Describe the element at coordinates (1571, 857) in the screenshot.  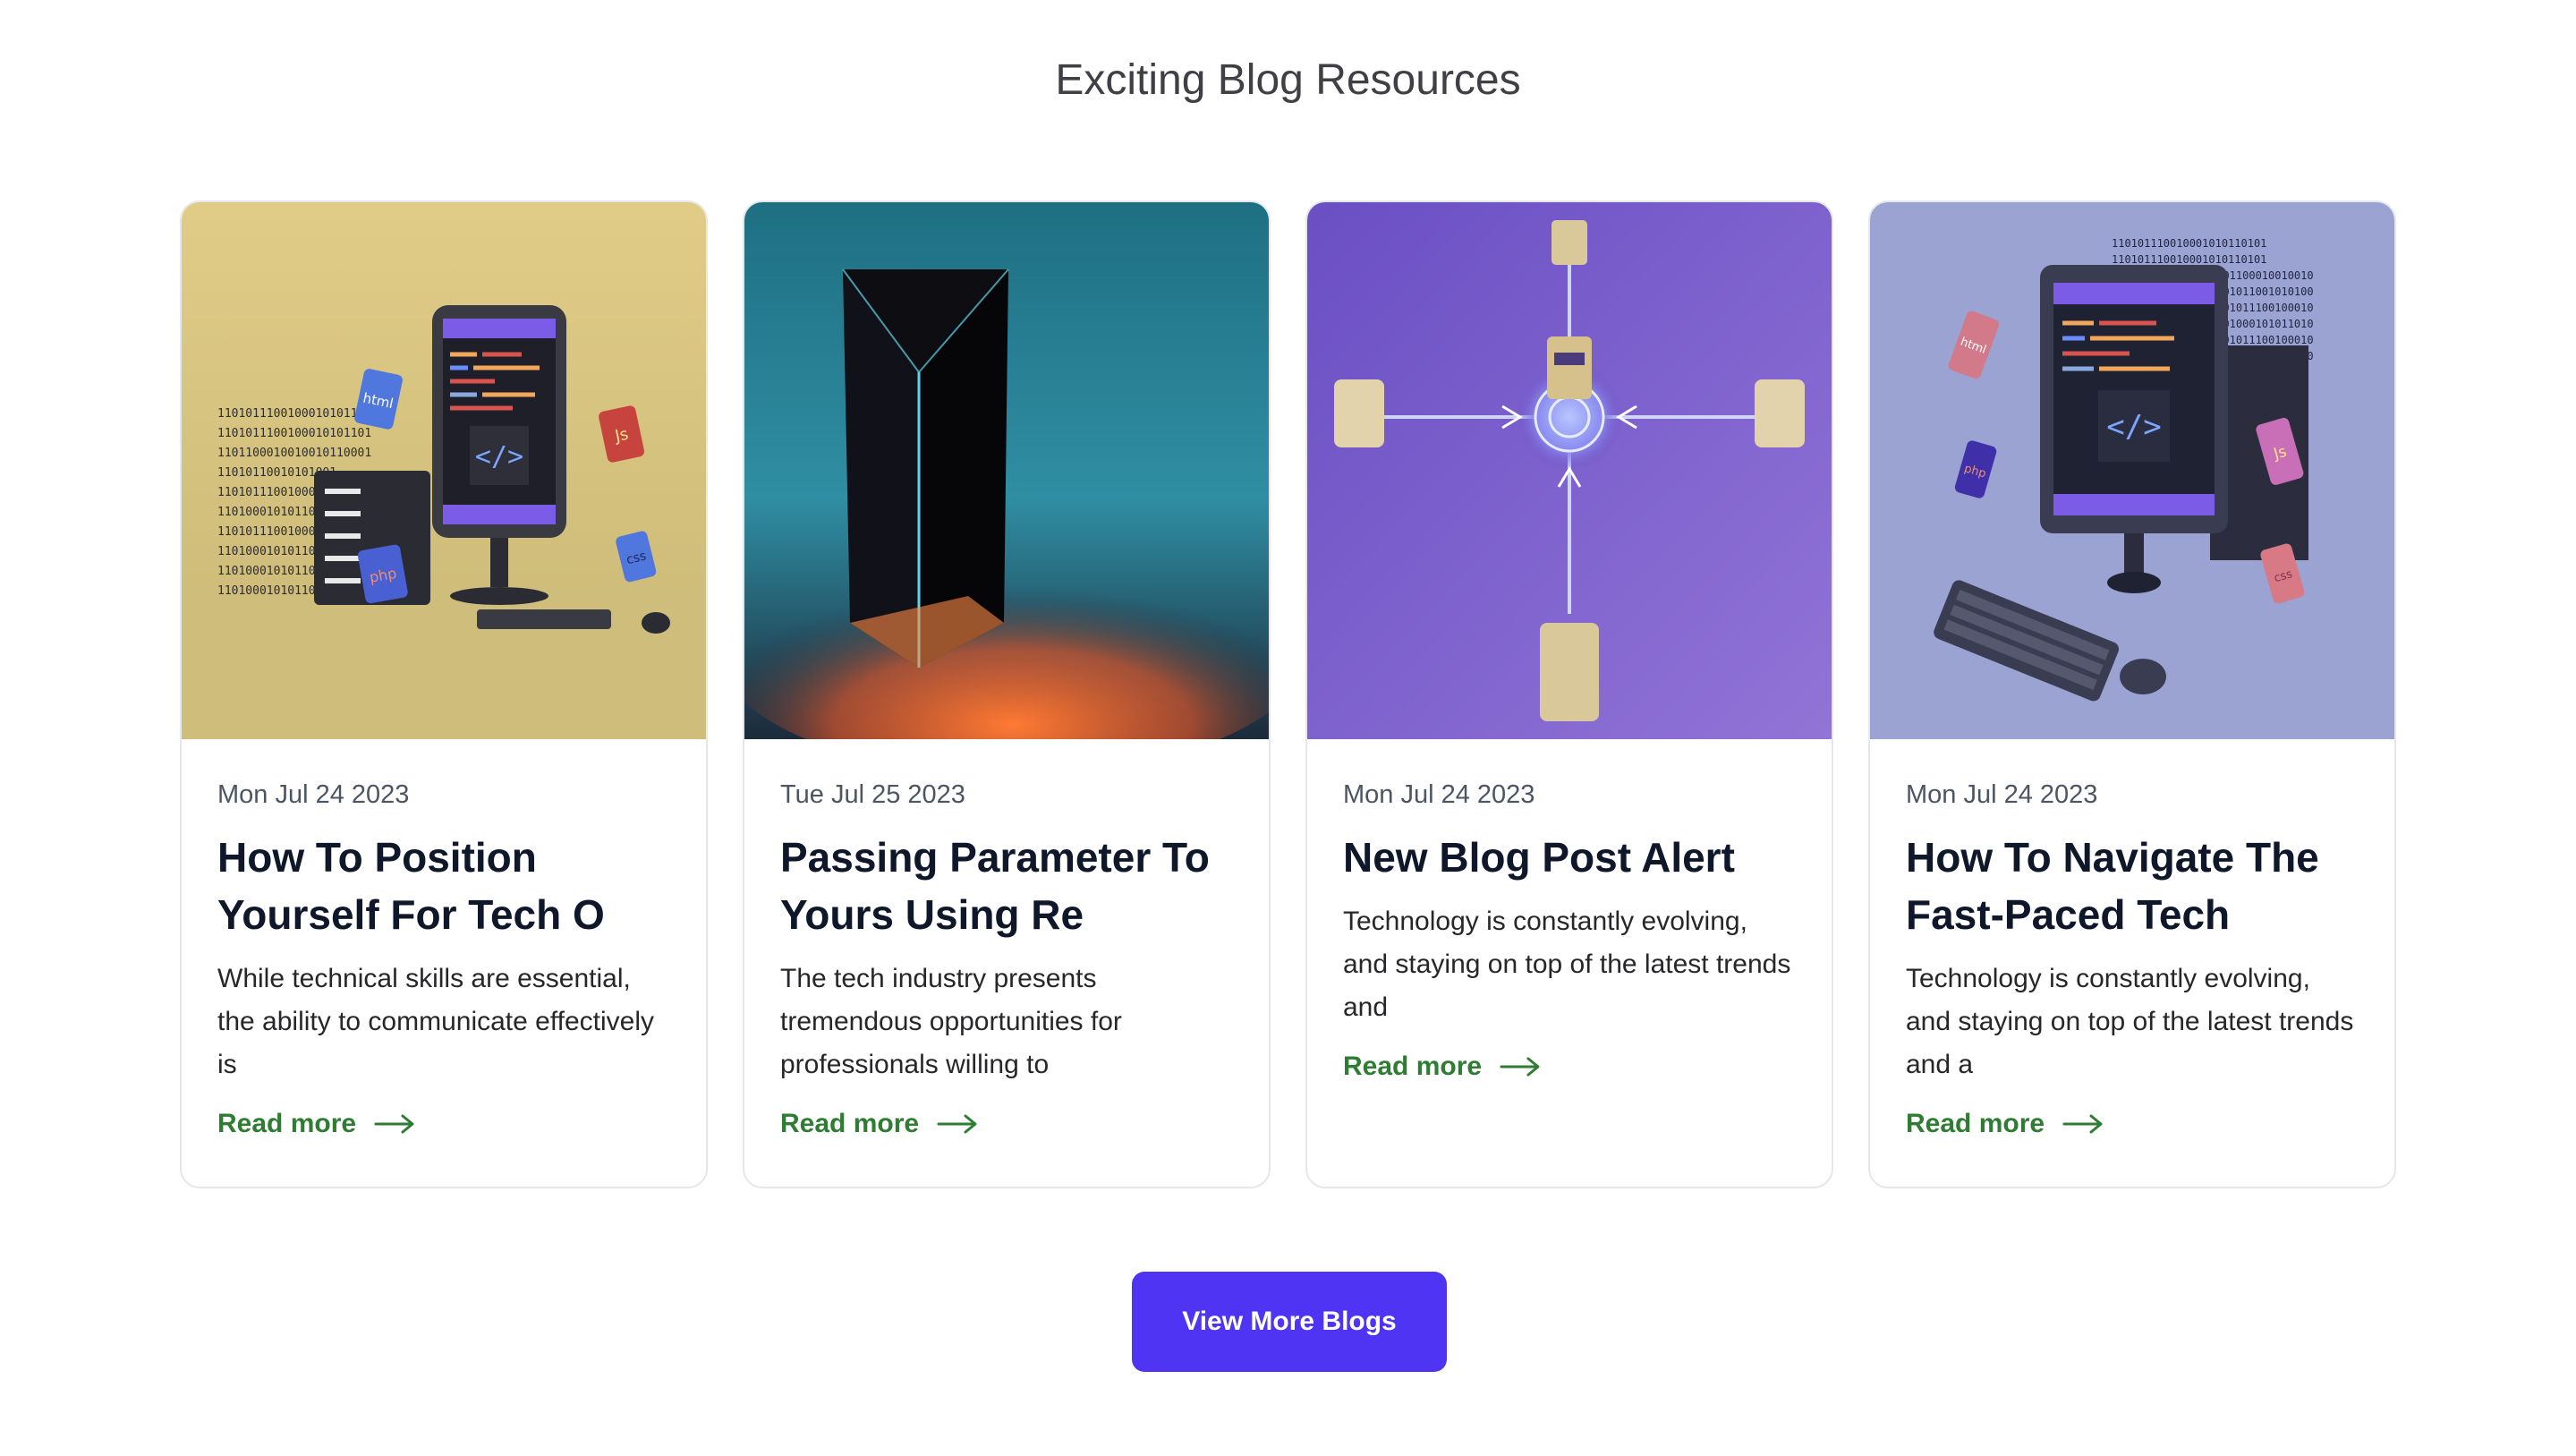
I see `blog-title: New Blog Post Alert` at that location.